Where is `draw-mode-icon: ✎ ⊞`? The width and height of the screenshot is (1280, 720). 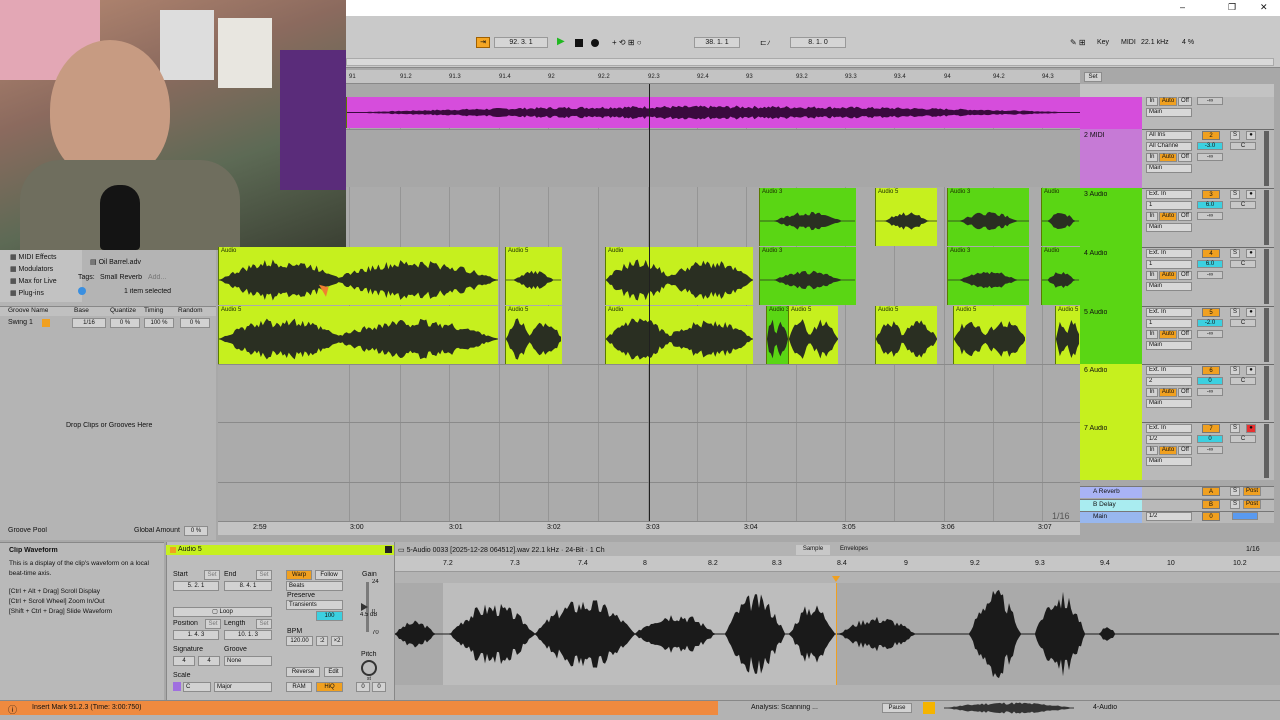 draw-mode-icon: ✎ ⊞ is located at coordinates (1078, 42).